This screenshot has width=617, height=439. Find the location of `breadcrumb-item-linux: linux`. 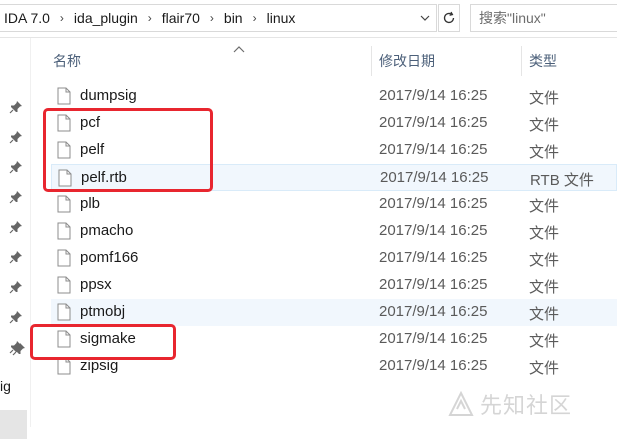

breadcrumb-item-linux: linux is located at coordinates (281, 18).